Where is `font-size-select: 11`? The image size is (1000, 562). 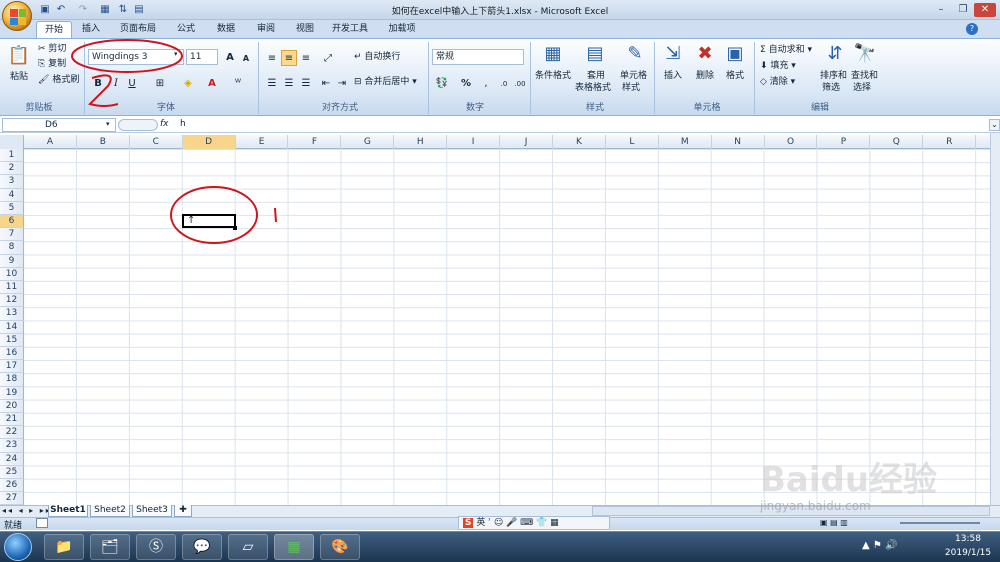
font-size-select: 11 is located at coordinates (202, 57).